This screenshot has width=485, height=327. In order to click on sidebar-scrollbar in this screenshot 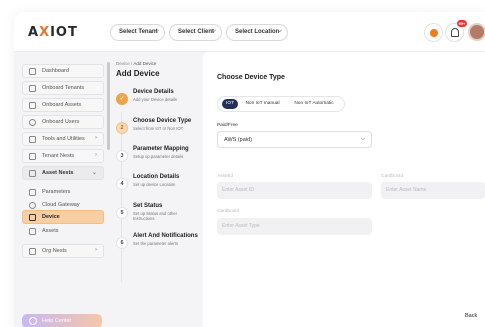, I will do `click(108, 106)`.